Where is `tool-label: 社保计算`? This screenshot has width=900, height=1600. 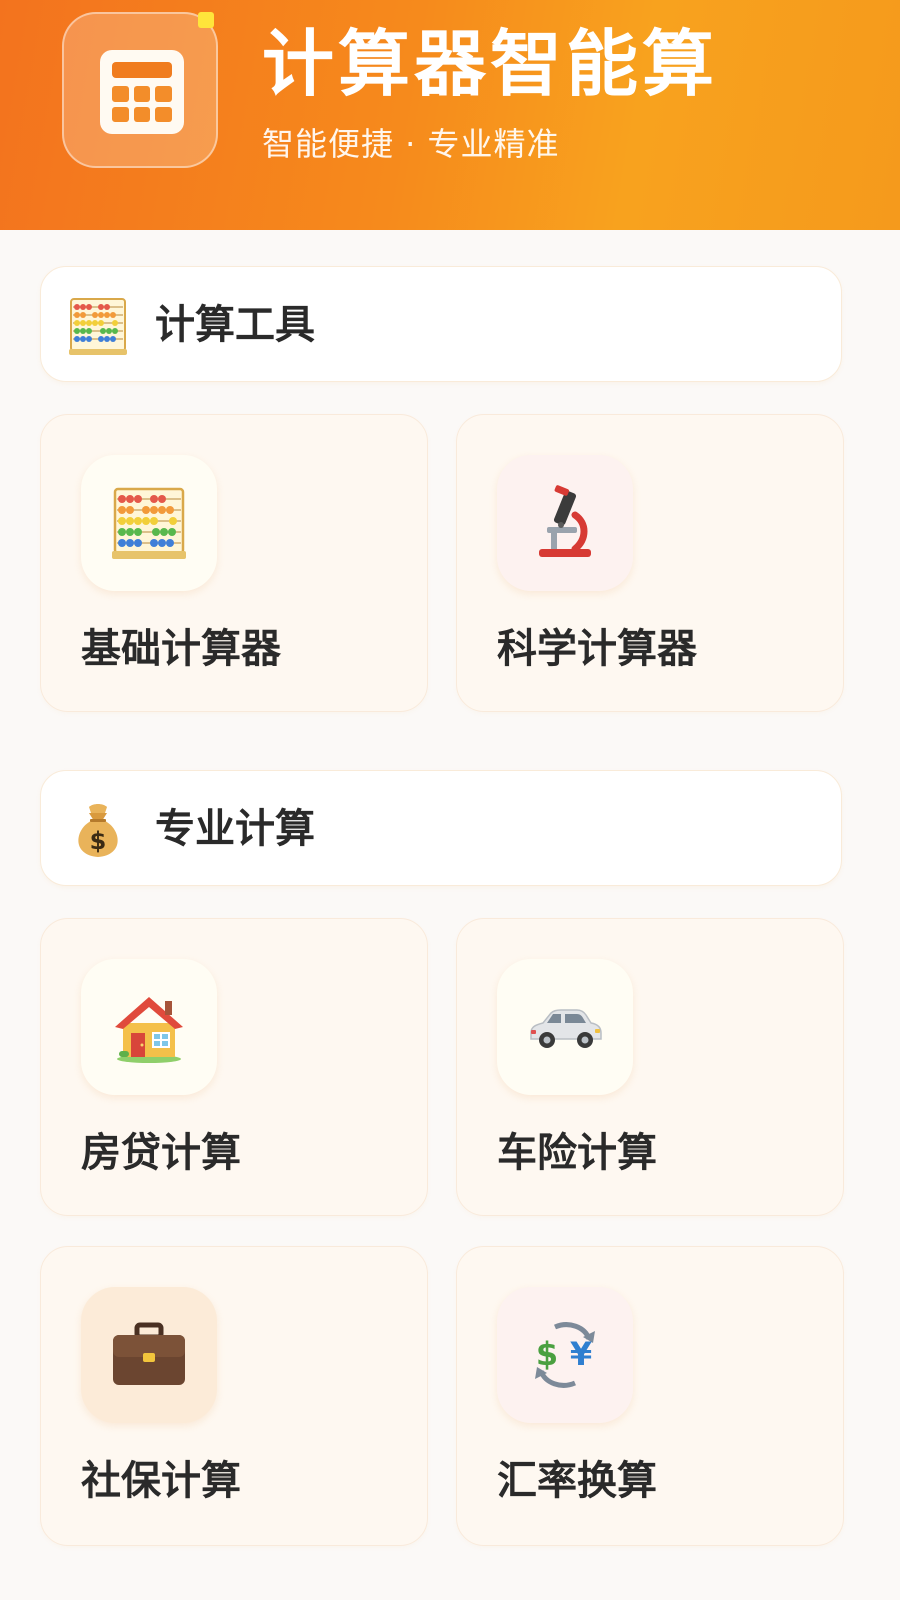 tool-label: 社保计算 is located at coordinates (161, 1481).